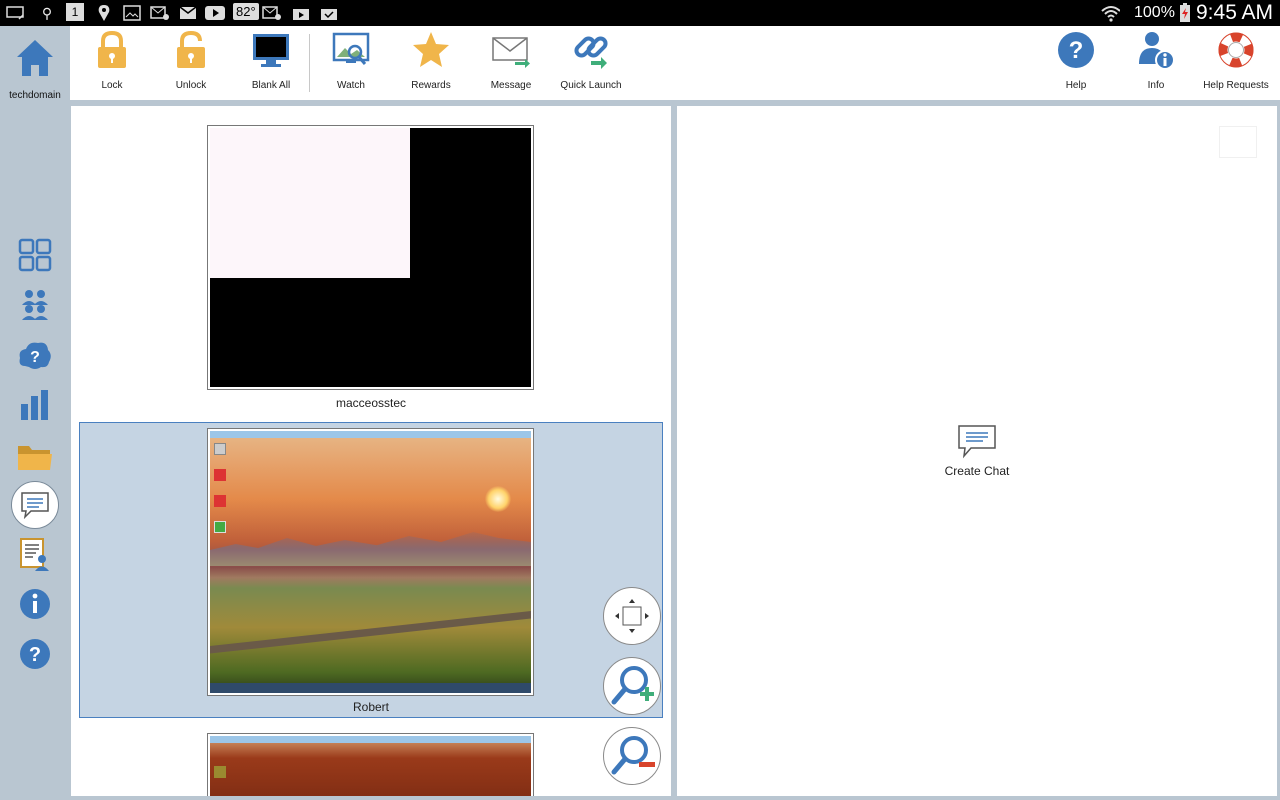 The height and width of the screenshot is (800, 1280). I want to click on lock-button: Lock, so click(112, 63).